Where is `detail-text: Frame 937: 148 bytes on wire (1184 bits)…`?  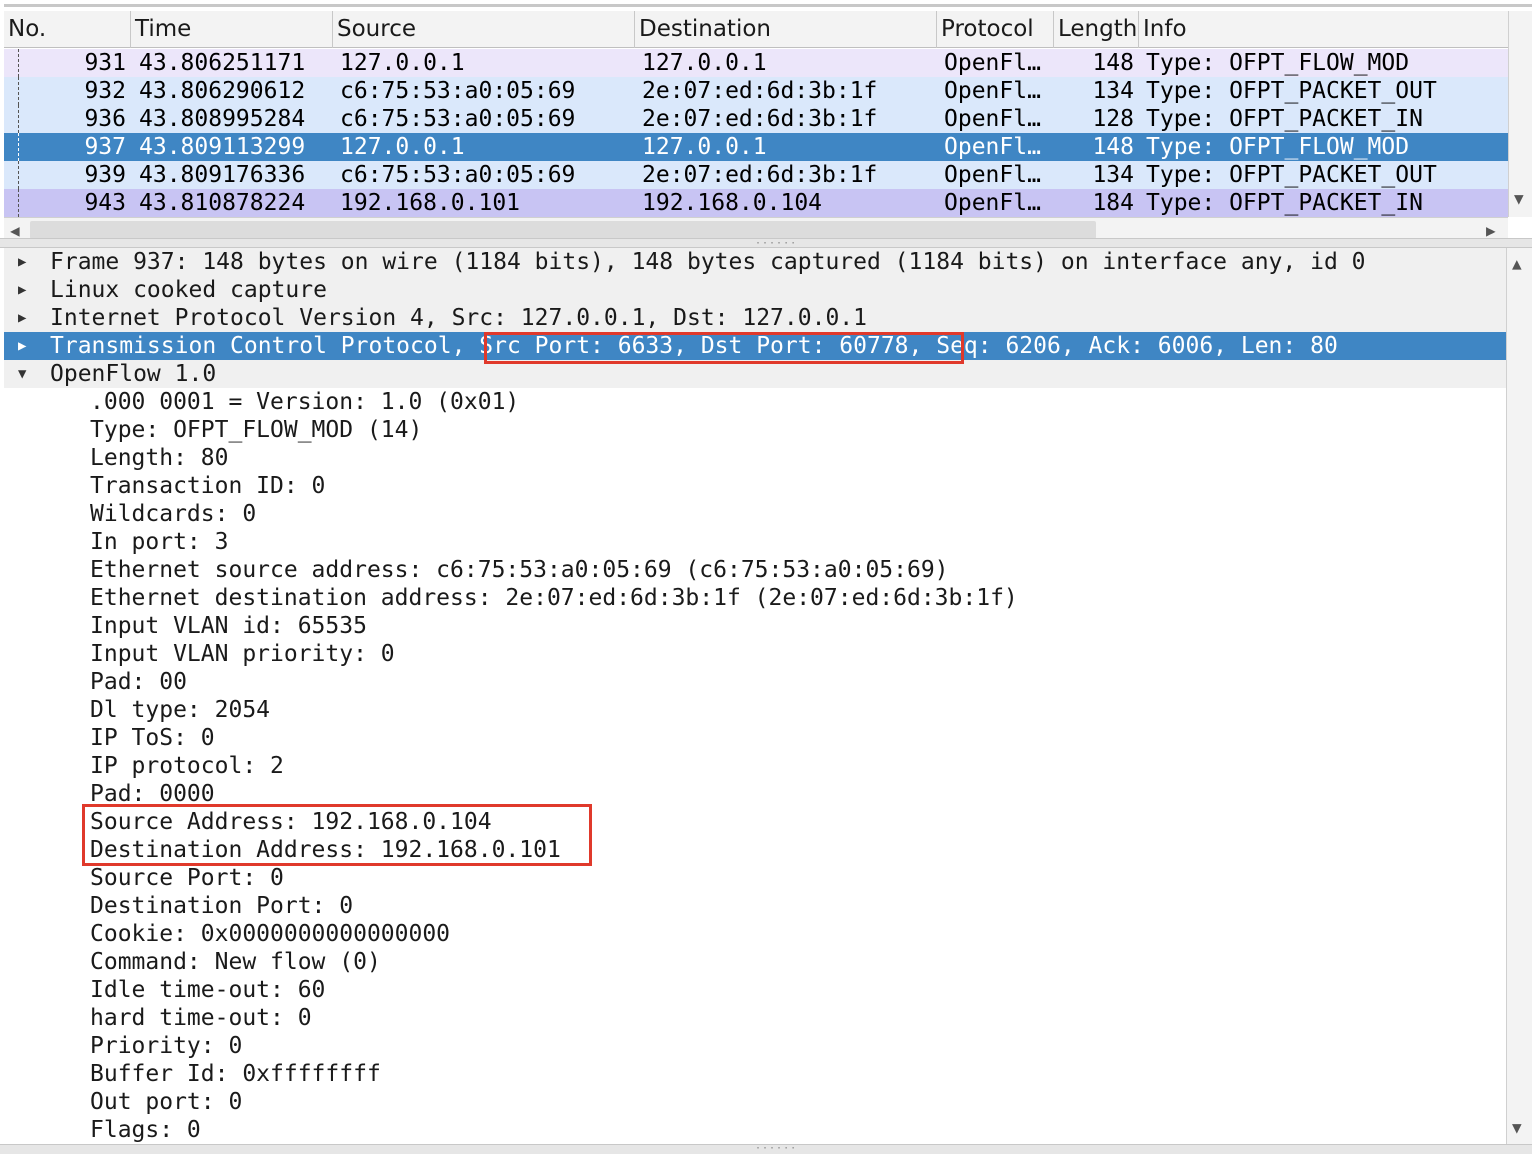
detail-text: Frame 937: 148 bytes on wire (1184 bits)… is located at coordinates (708, 262).